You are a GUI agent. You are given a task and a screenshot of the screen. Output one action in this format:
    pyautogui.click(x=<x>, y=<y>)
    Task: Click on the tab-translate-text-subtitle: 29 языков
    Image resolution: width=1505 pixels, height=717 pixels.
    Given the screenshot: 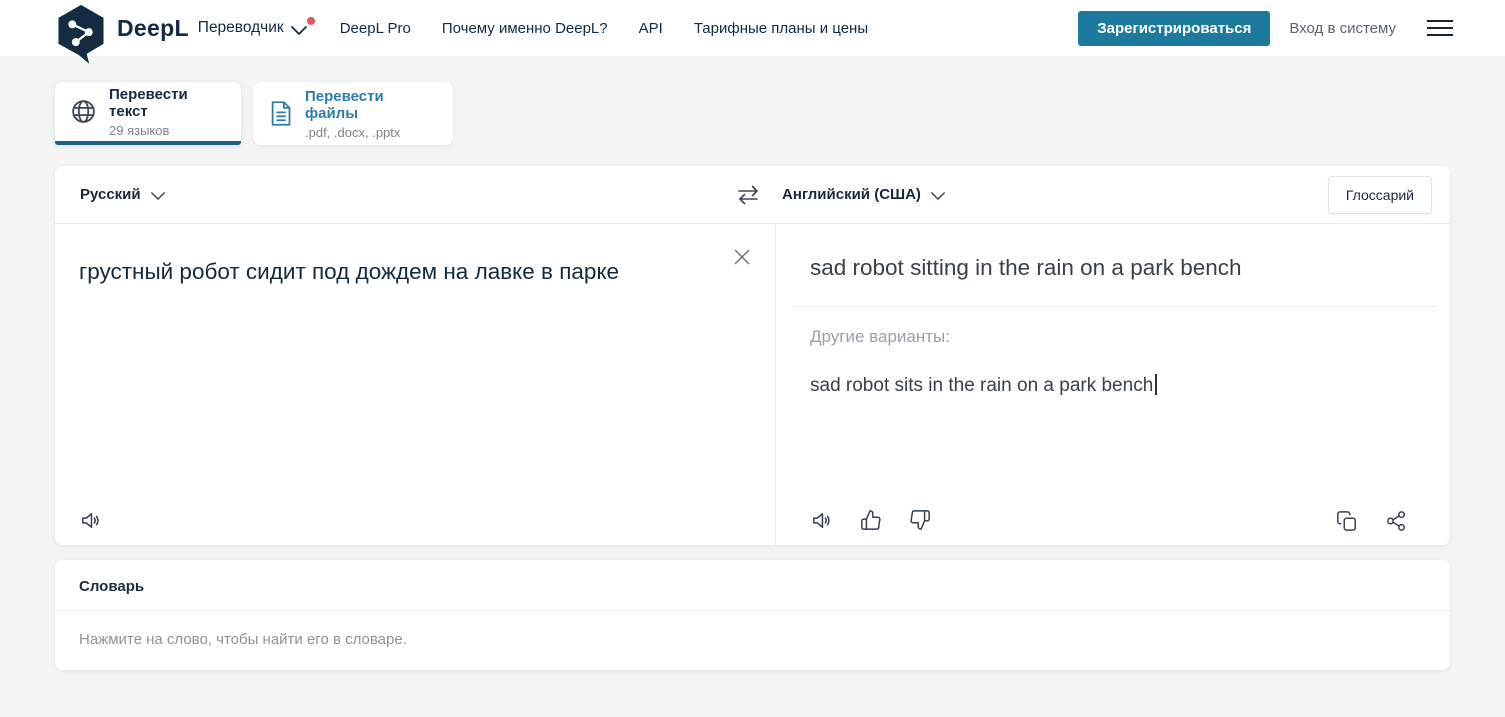 What is the action you would take?
    pyautogui.click(x=139, y=130)
    